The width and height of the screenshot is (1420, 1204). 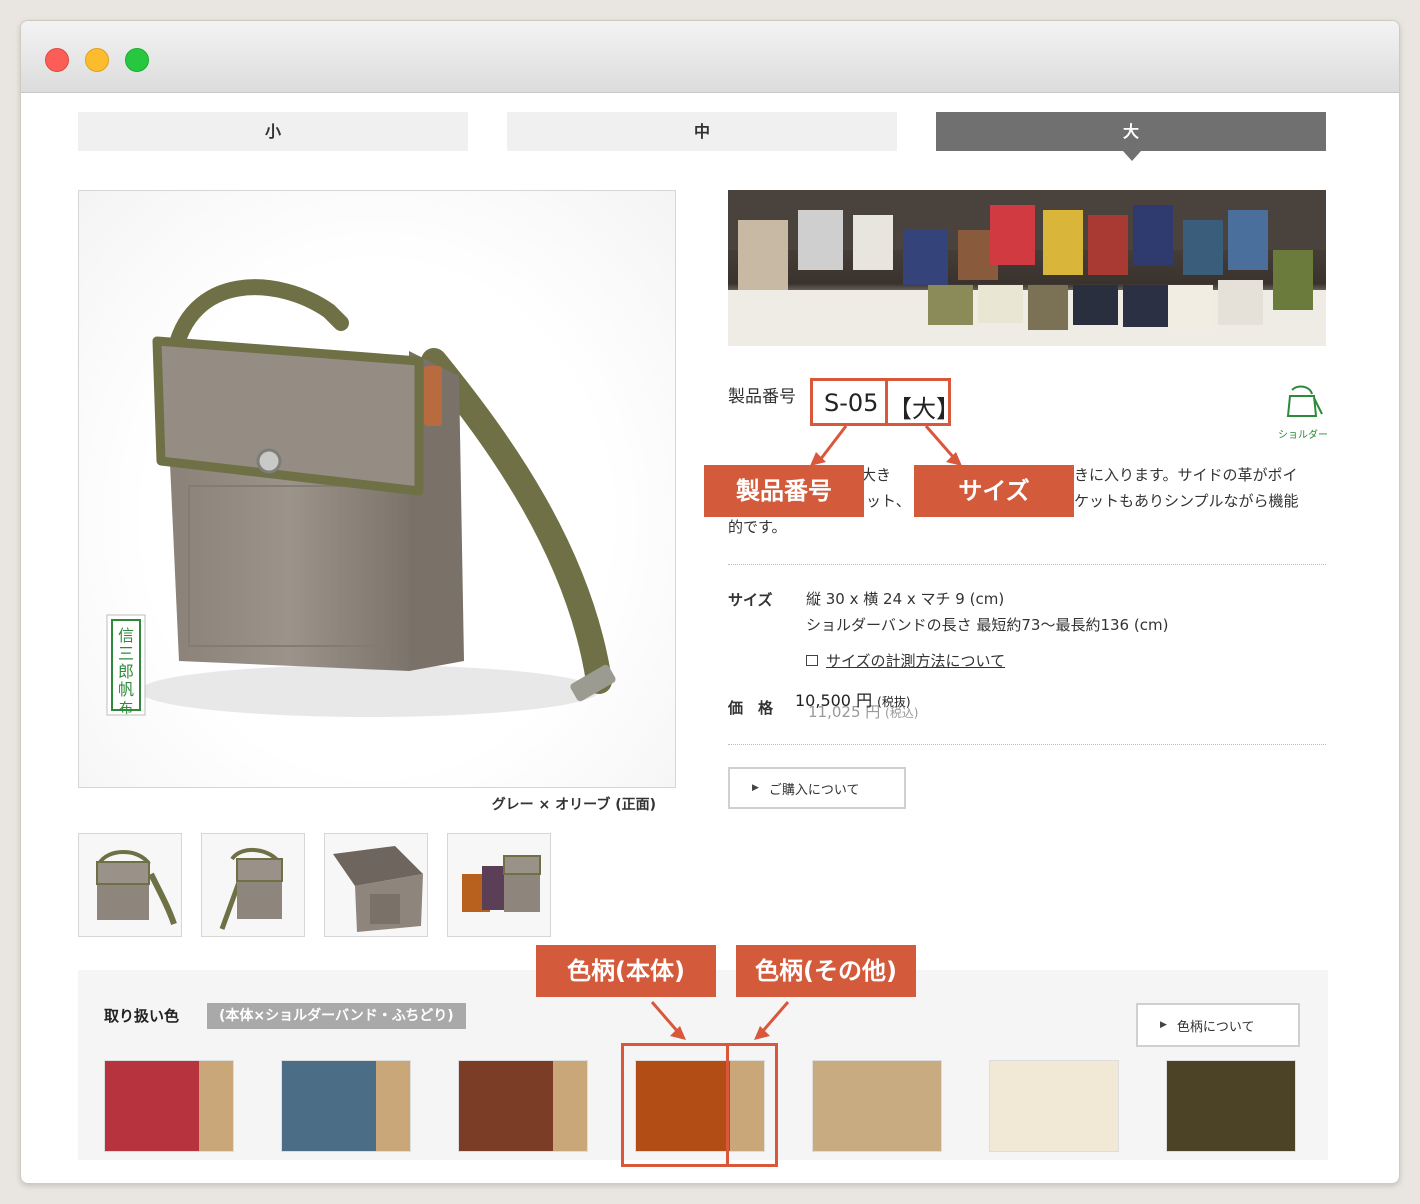 What do you see at coordinates (987, 625) in the screenshot?
I see `shoulder-band-length: ショルダーバンドの長さ 最短約73〜最長約136 (cm)` at bounding box center [987, 625].